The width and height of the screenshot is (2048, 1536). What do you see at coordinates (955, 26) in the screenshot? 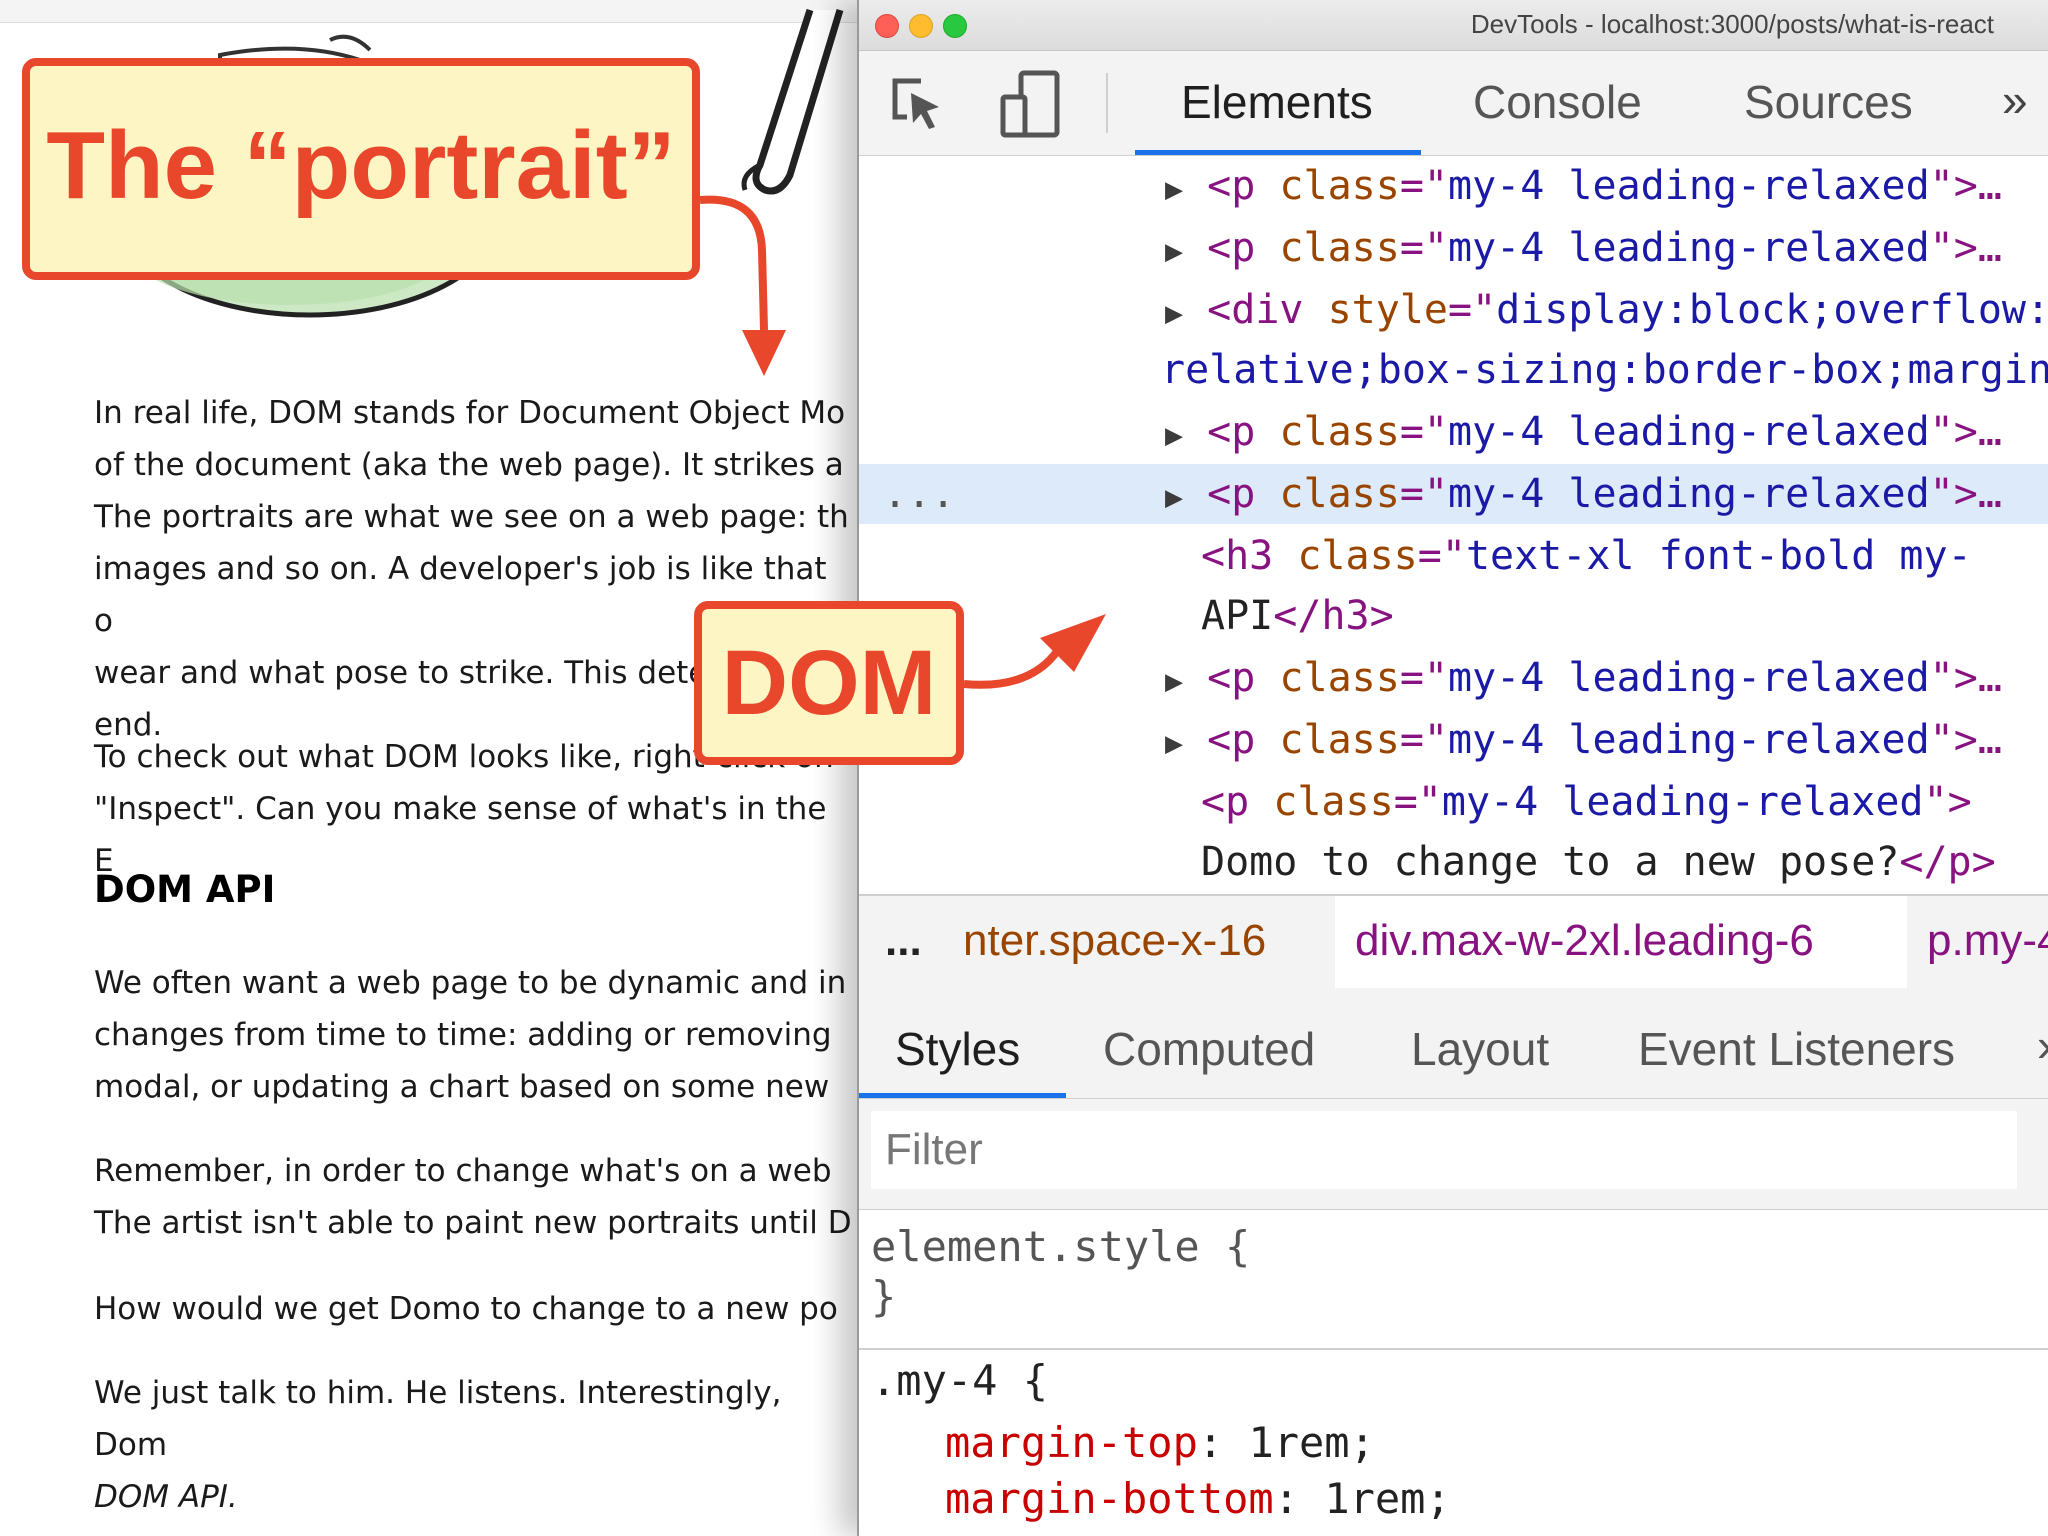
I see `maximize-window-button` at bounding box center [955, 26].